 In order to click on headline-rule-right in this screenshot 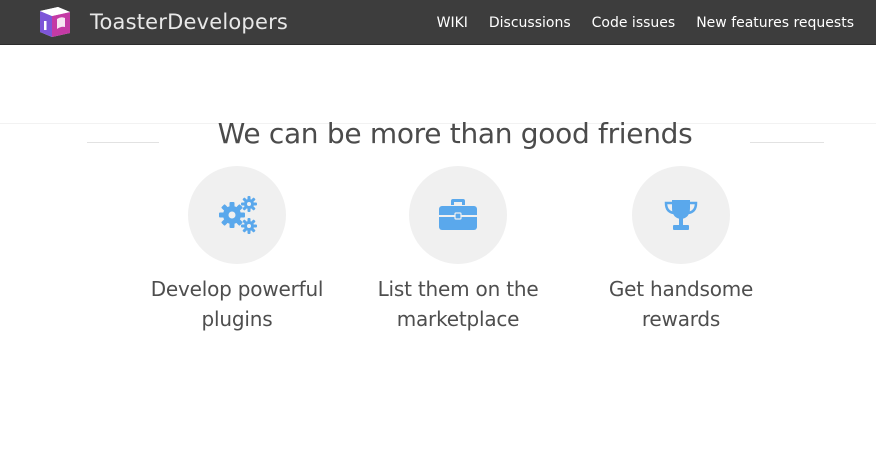, I will do `click(787, 142)`.